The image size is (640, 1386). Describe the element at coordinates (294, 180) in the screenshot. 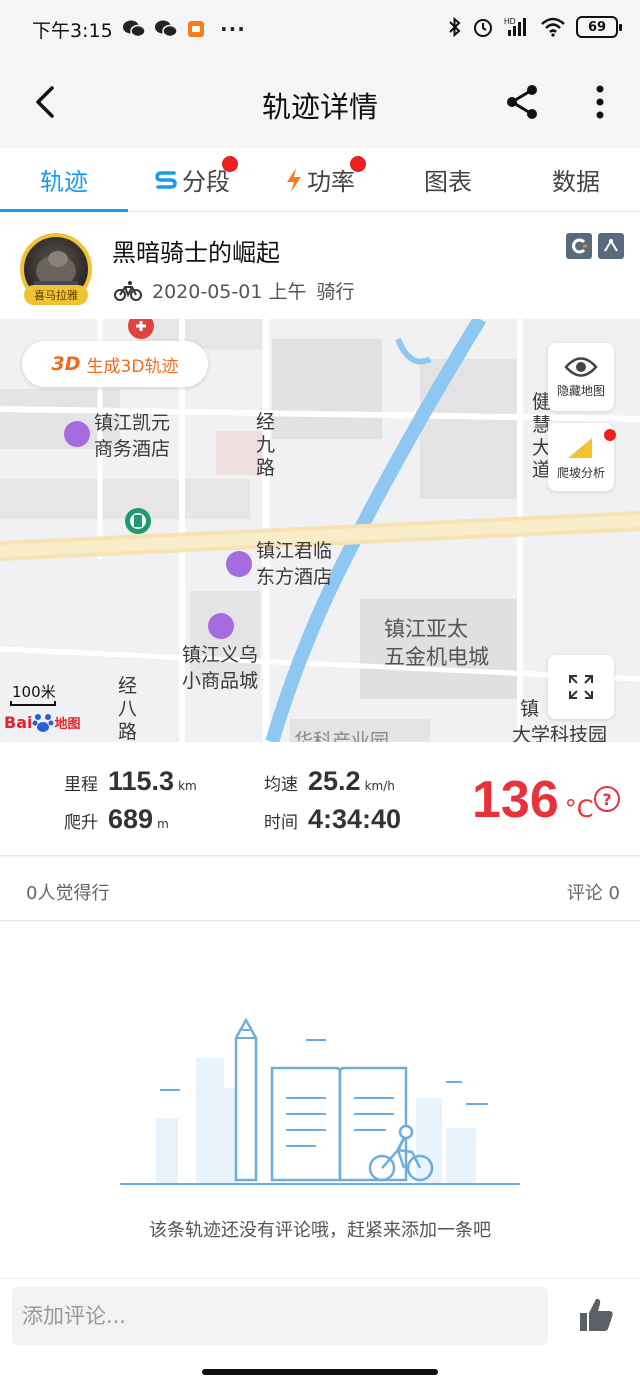

I see `lightning-icon` at that location.